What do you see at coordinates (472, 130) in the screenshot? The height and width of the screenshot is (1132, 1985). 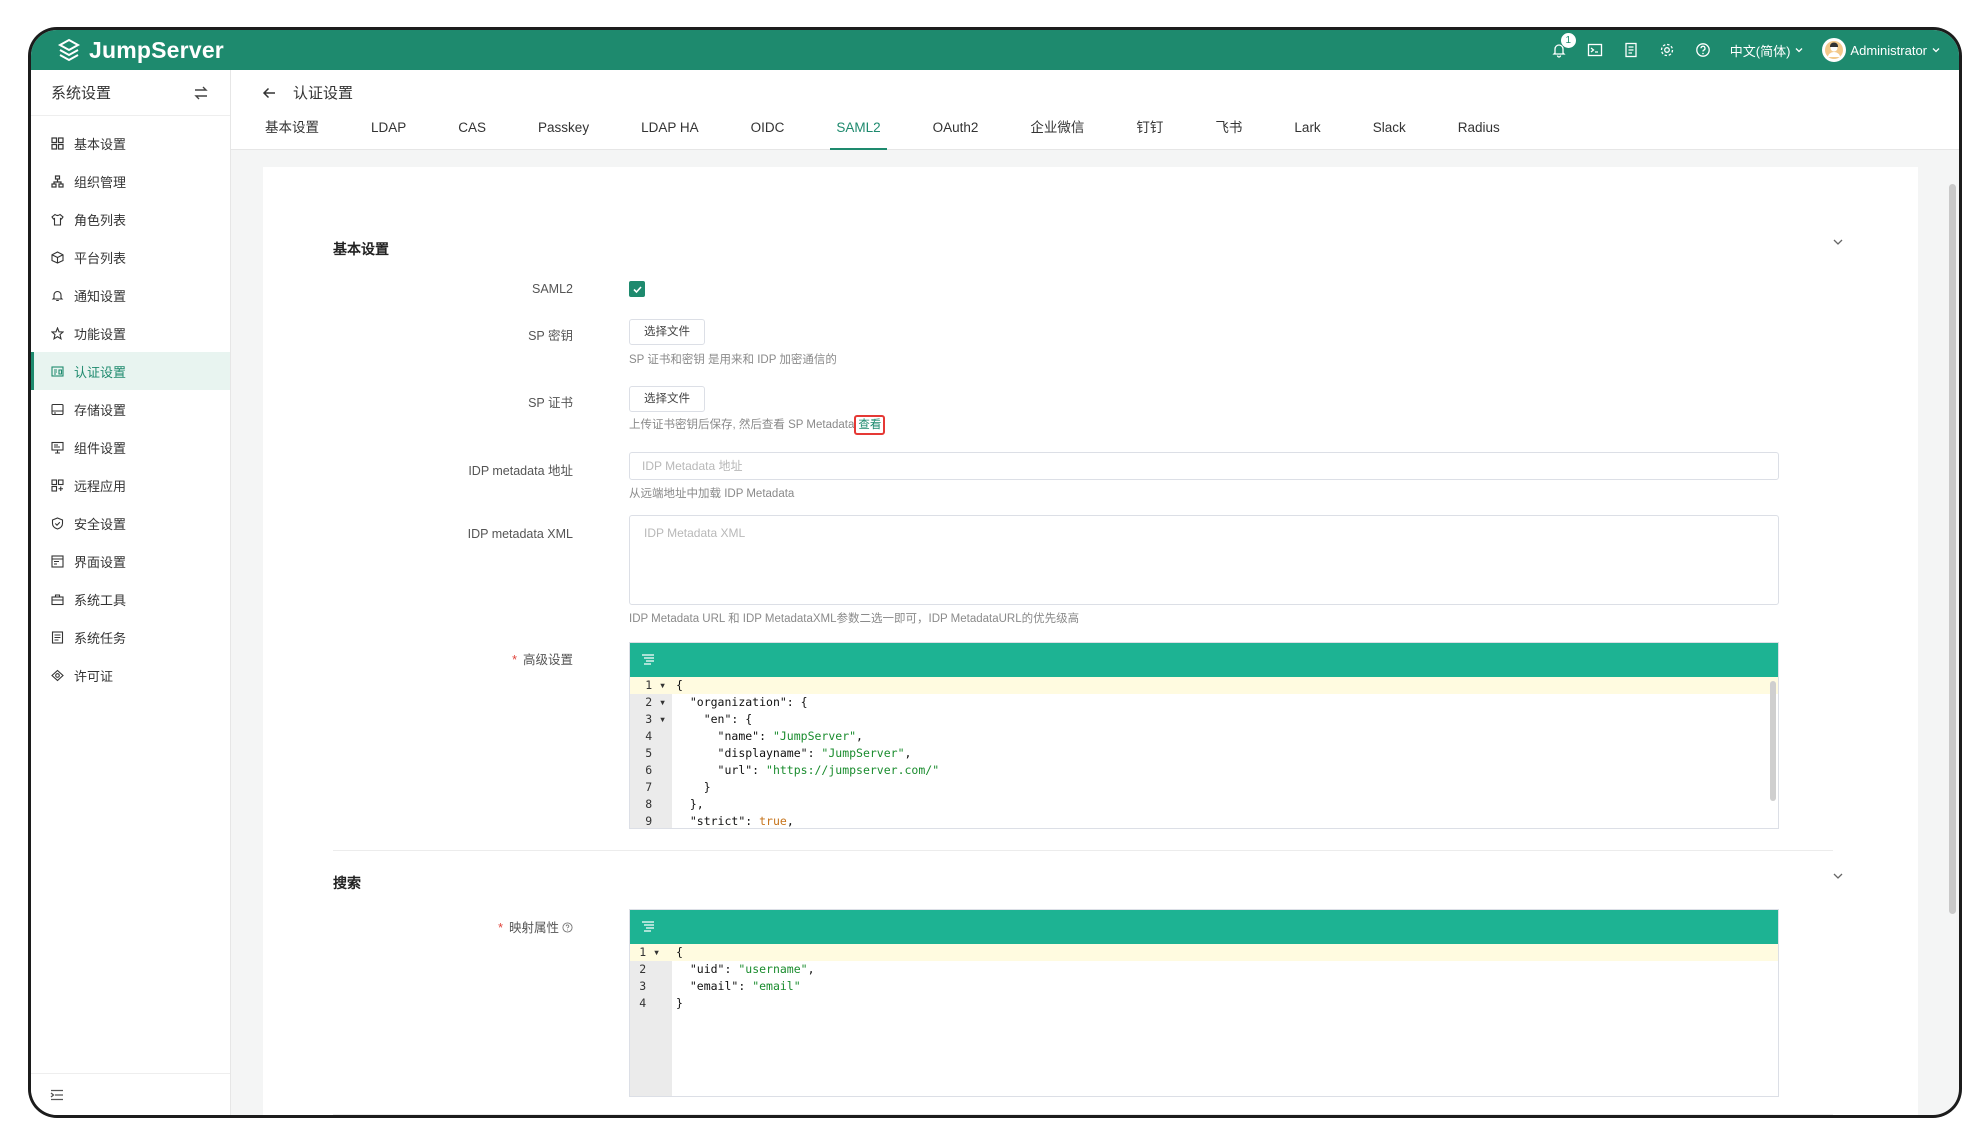 I see `tab-cas: CAS` at bounding box center [472, 130].